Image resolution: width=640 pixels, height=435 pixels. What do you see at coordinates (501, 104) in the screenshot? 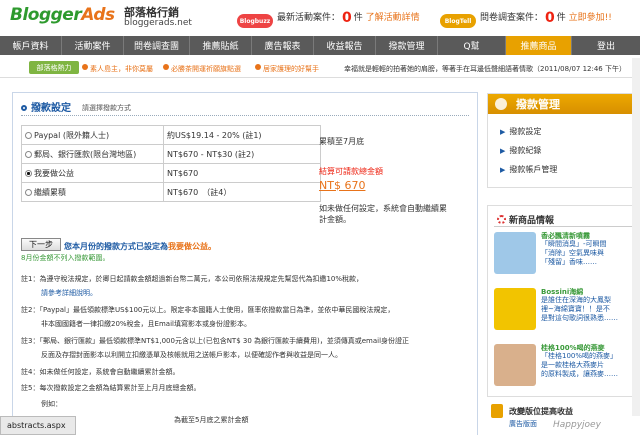
I see `coin-icon` at bounding box center [501, 104].